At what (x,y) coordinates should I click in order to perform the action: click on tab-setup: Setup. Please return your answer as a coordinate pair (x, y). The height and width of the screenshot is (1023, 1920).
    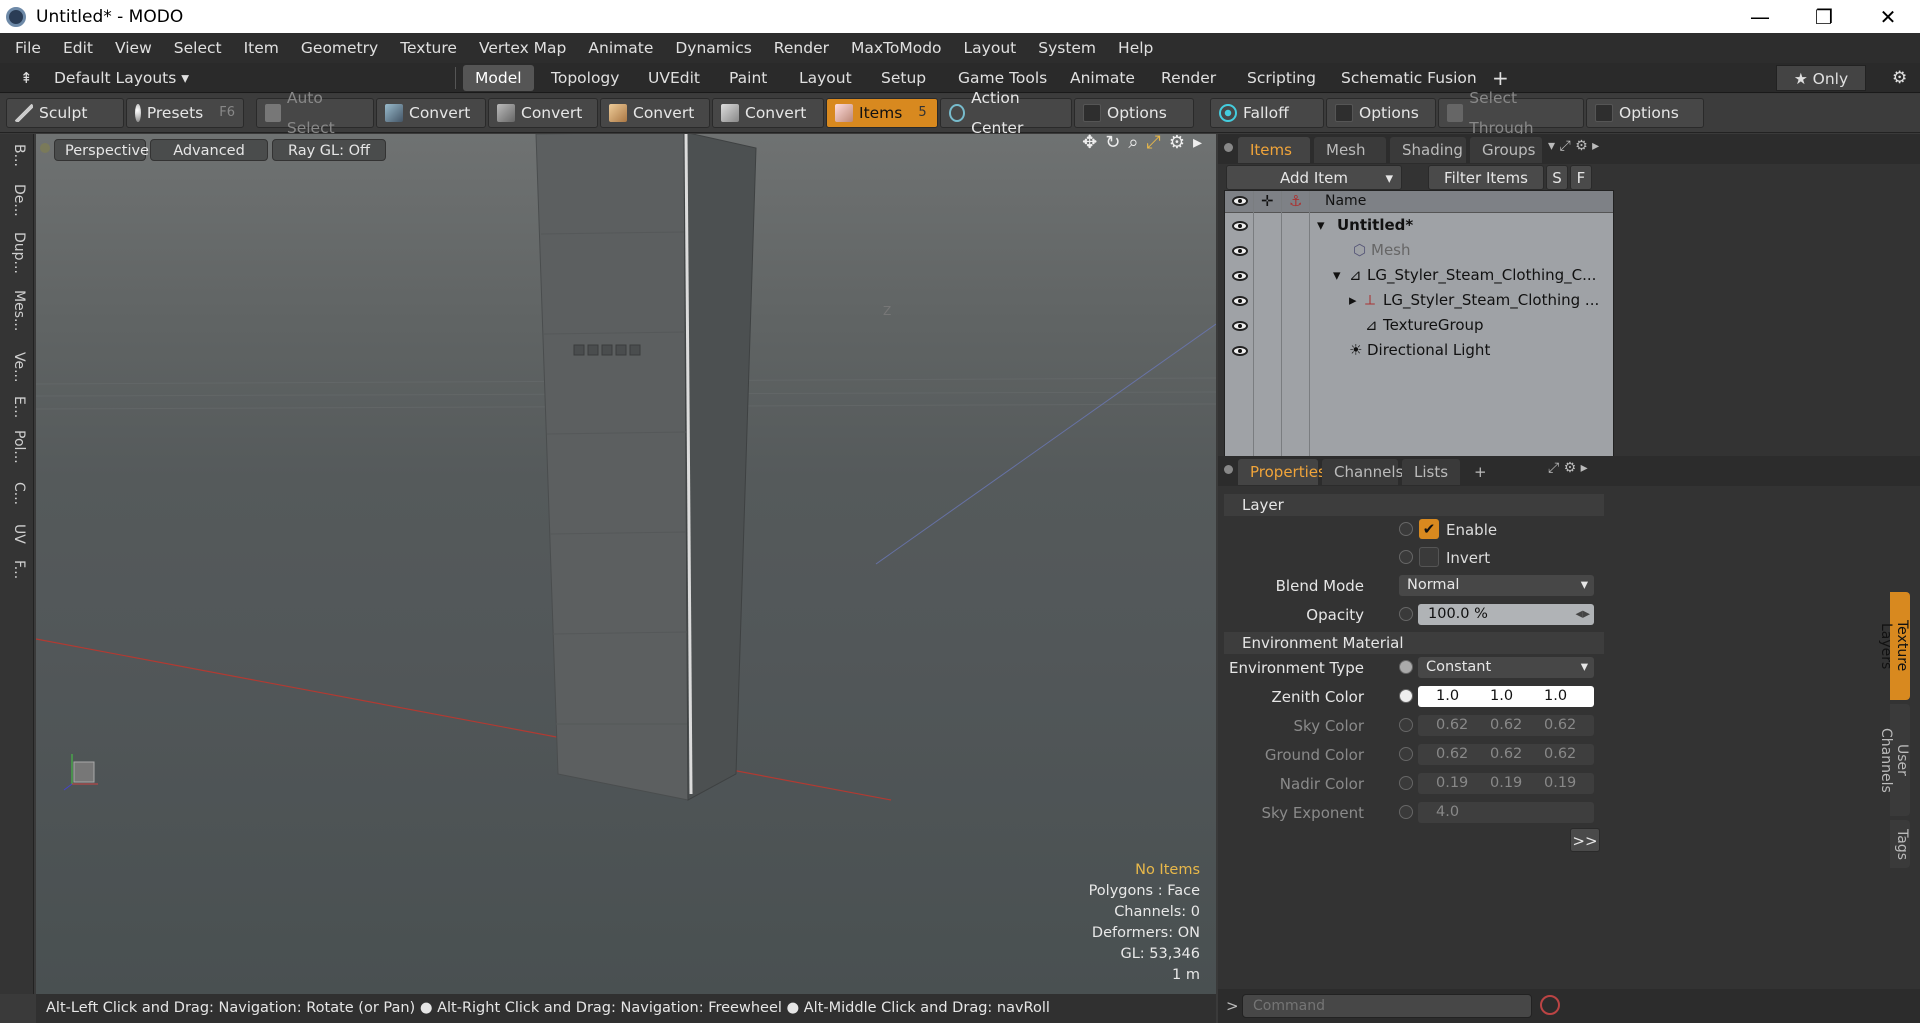
    Looking at the image, I should click on (903, 78).